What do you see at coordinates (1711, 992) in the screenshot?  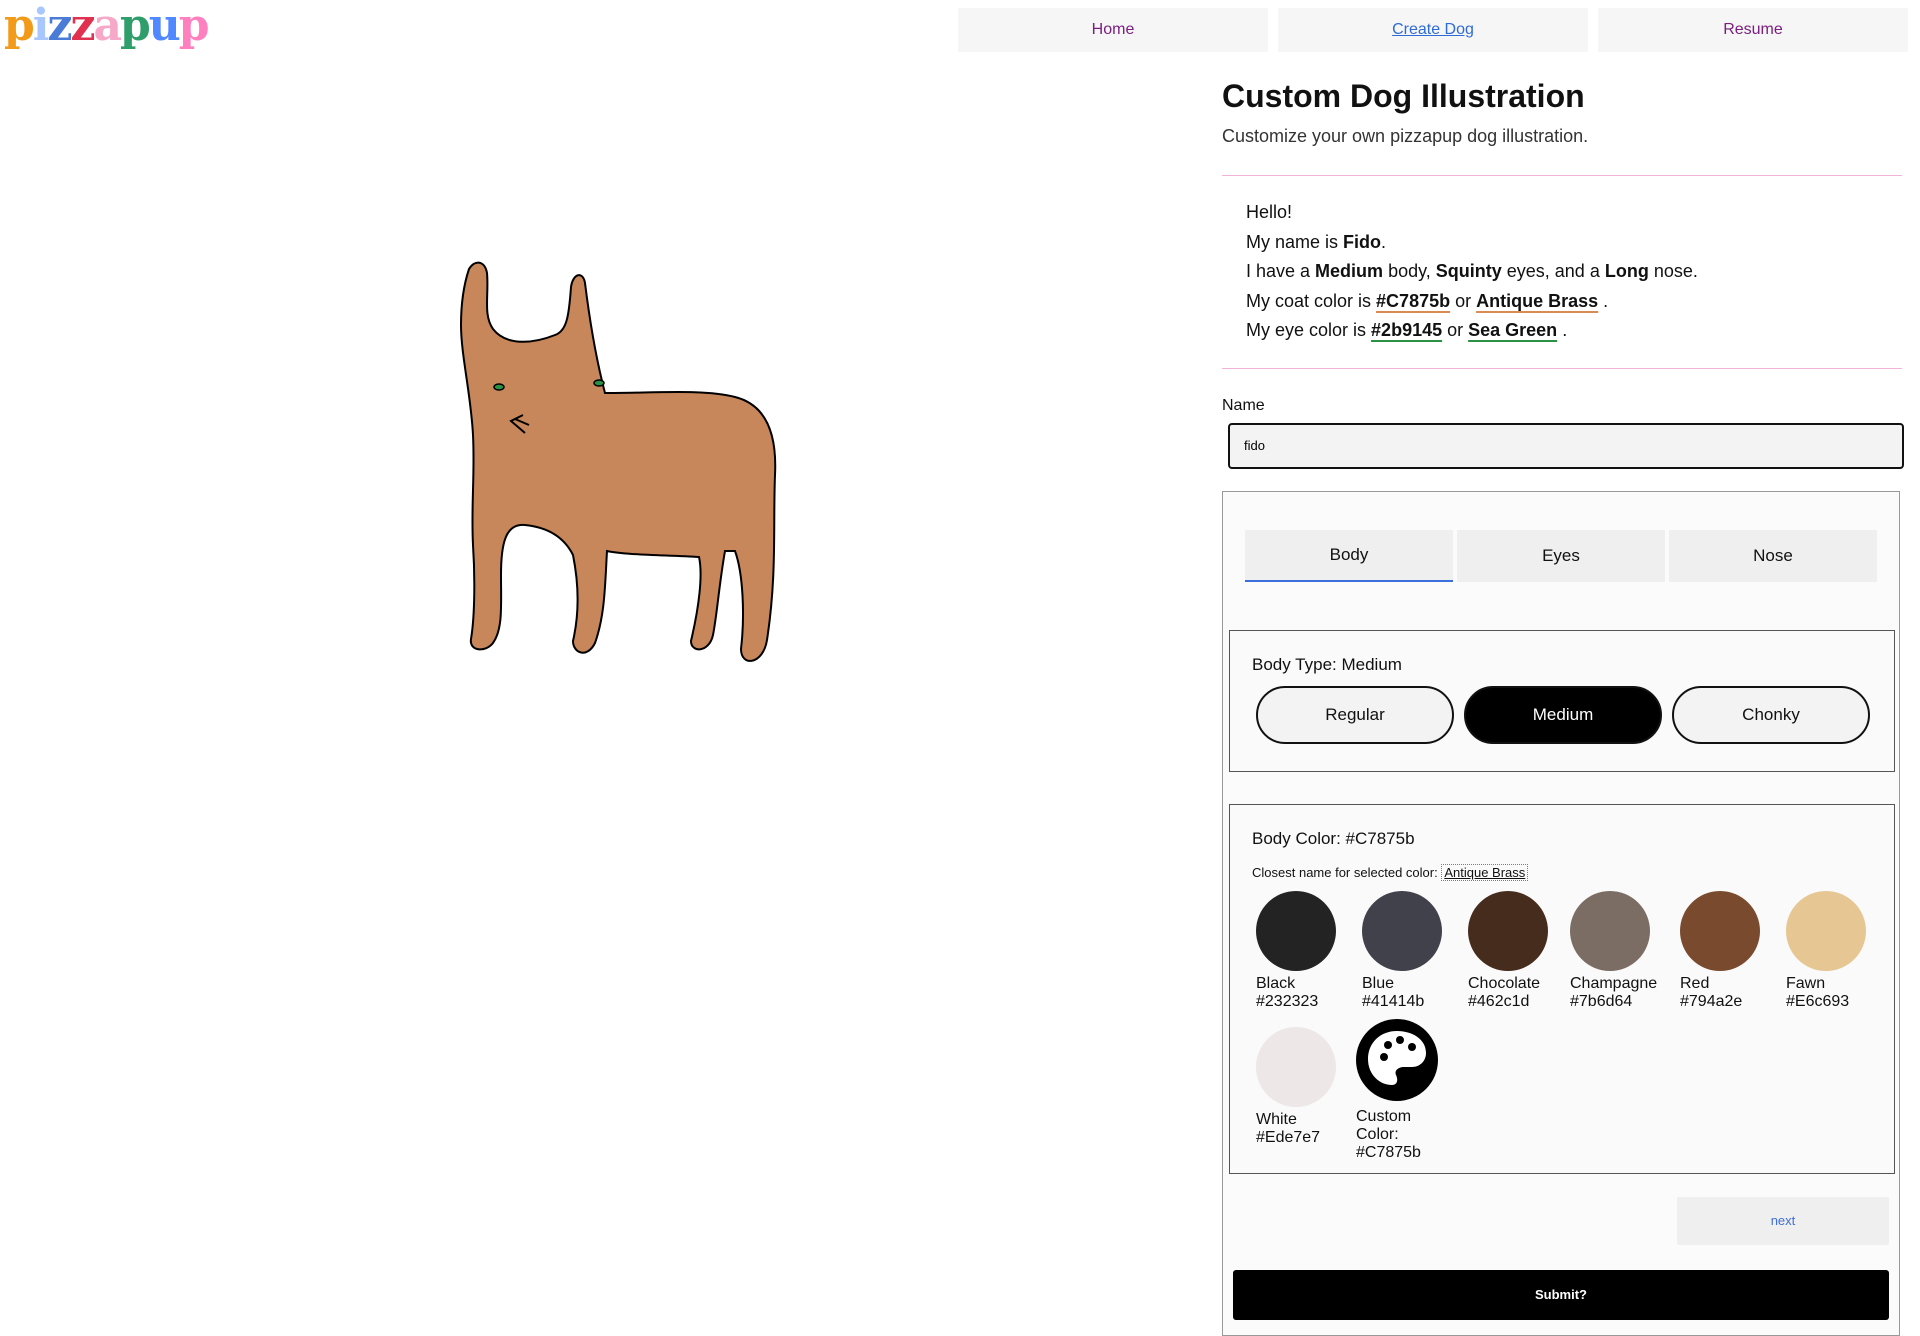 I see `swatch-label: Red #794a2e` at bounding box center [1711, 992].